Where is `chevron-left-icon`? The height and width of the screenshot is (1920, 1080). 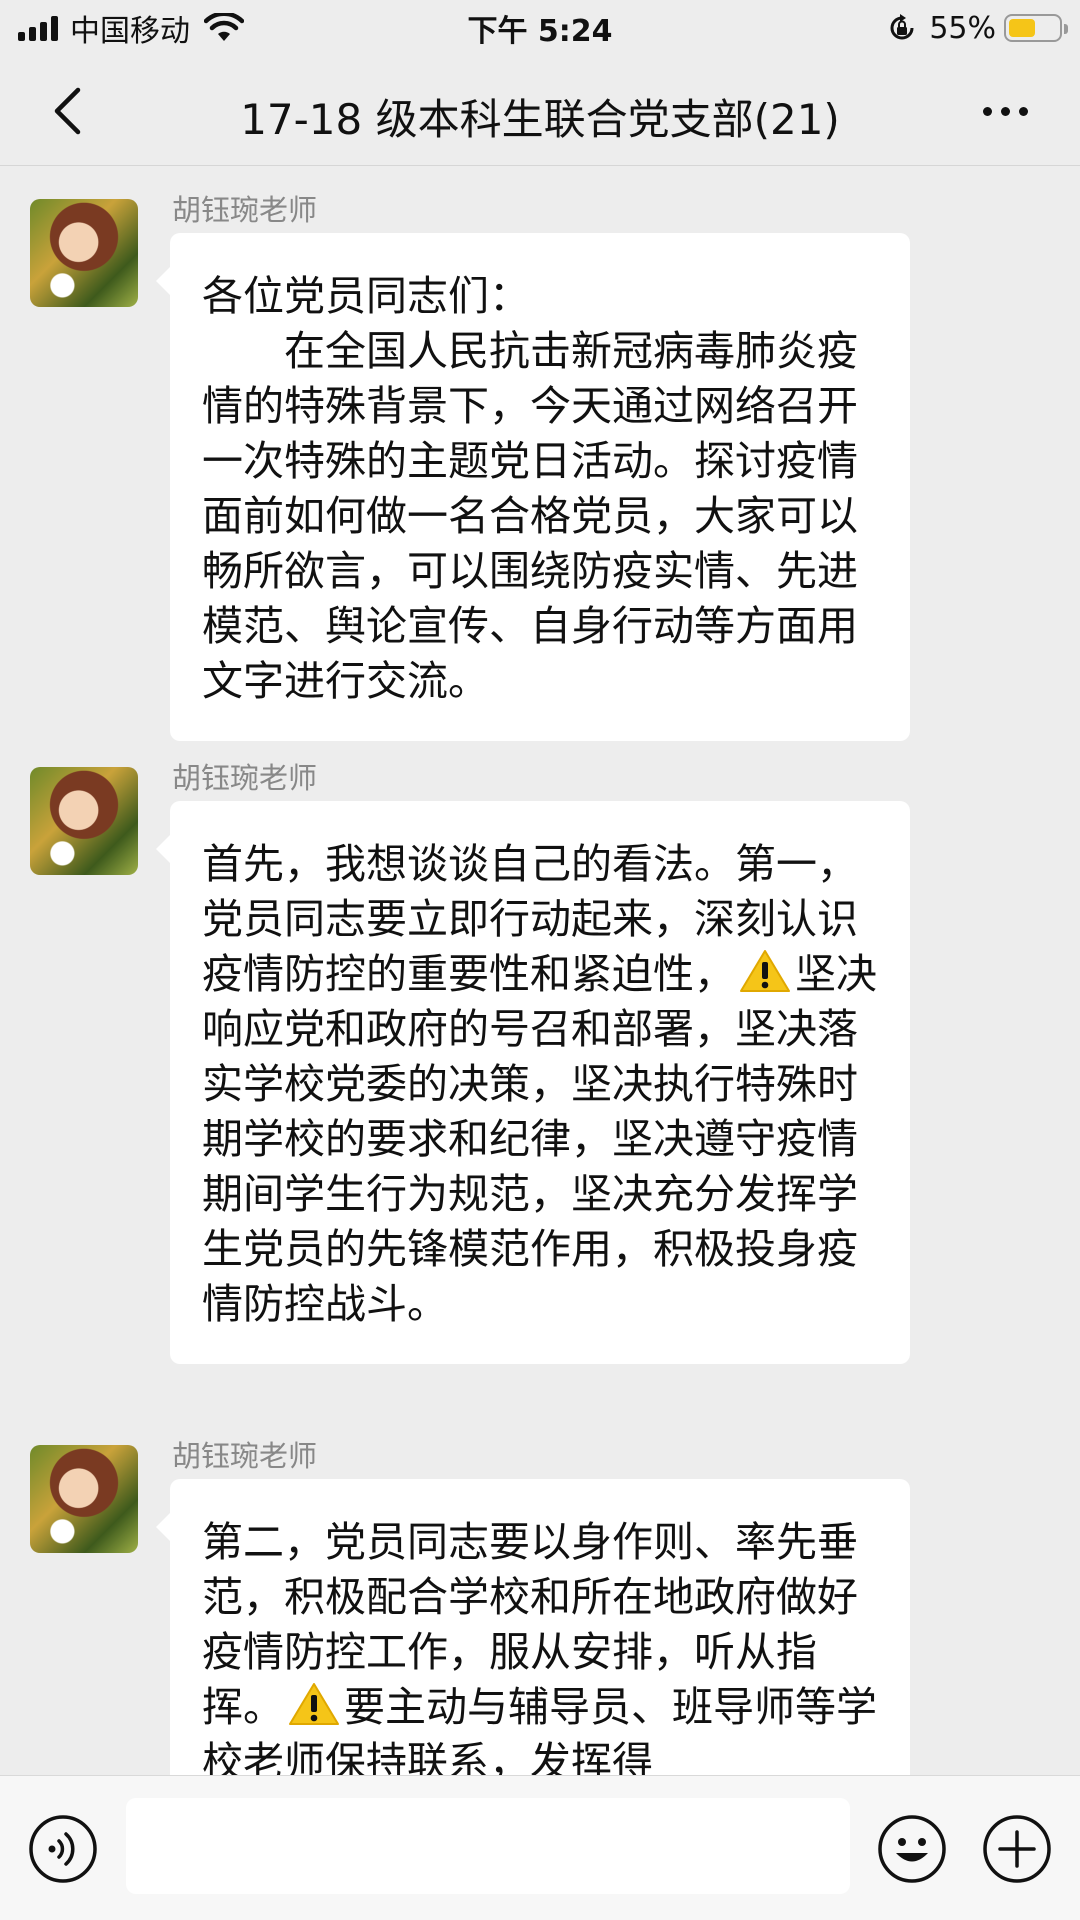
chevron-left-icon is located at coordinates (67, 111).